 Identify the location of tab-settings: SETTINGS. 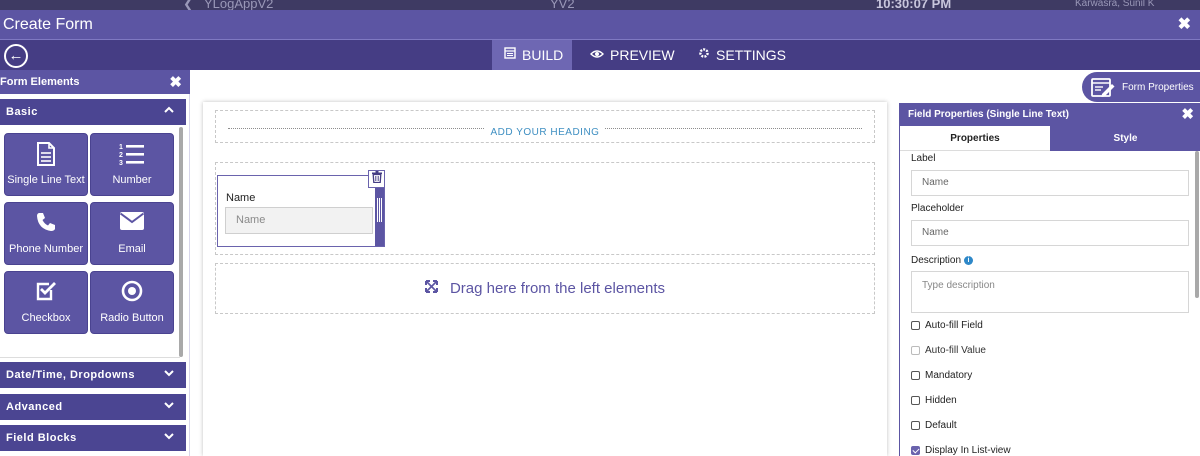
(742, 55).